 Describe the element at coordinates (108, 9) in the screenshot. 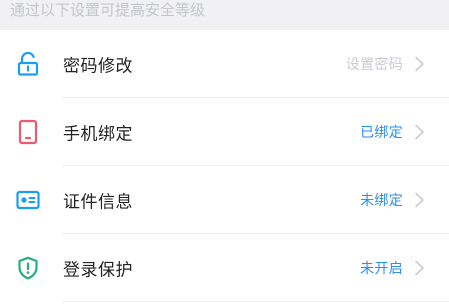

I see `section-header-text: 通过以下设置可提高安全等级` at that location.